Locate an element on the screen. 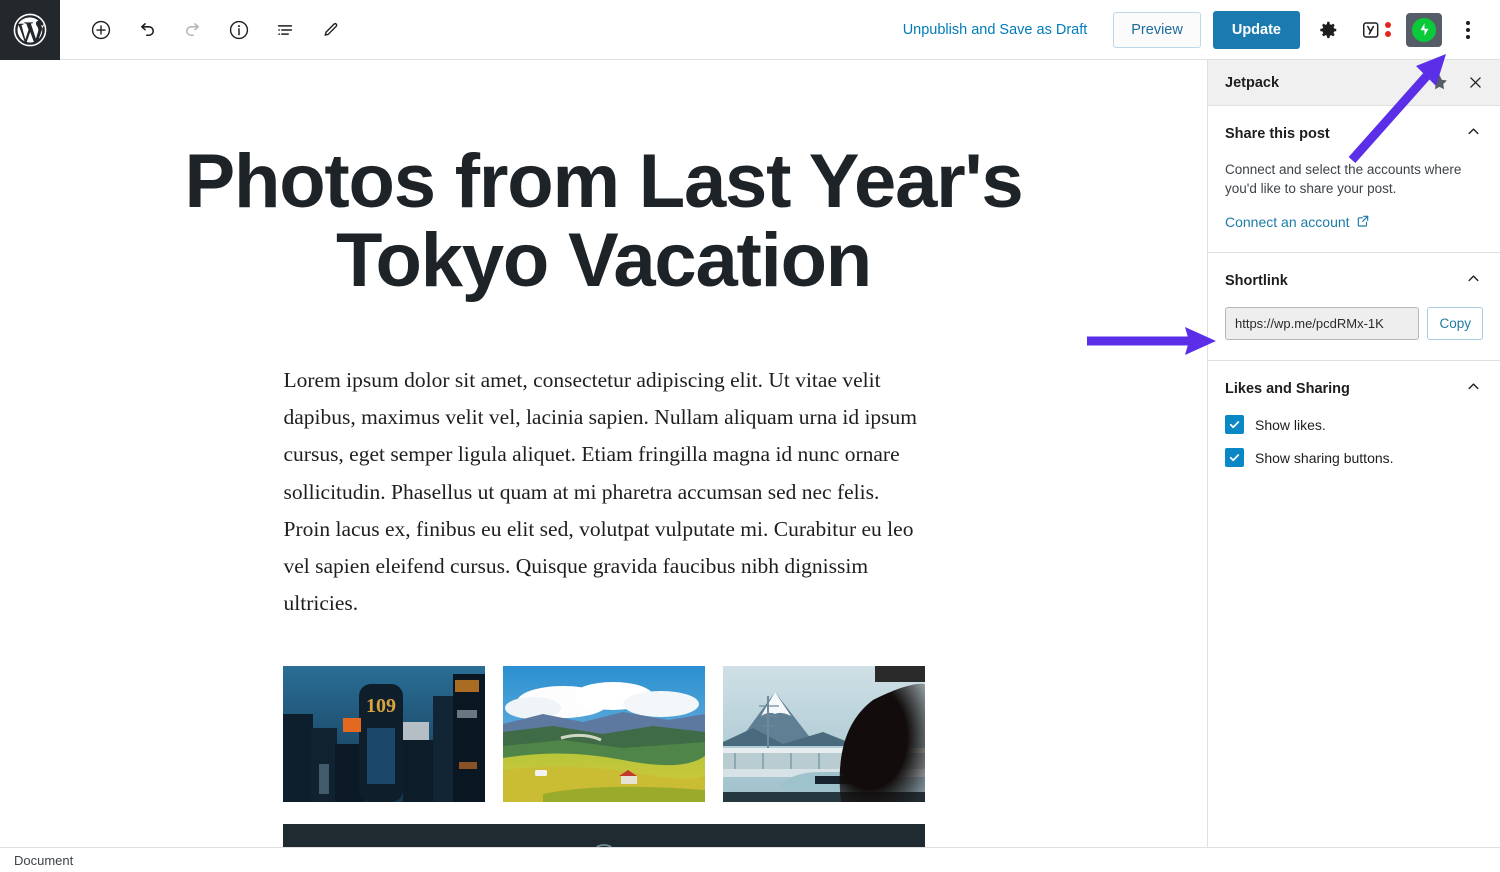  document-breadcrumb: Document is located at coordinates (43, 860).